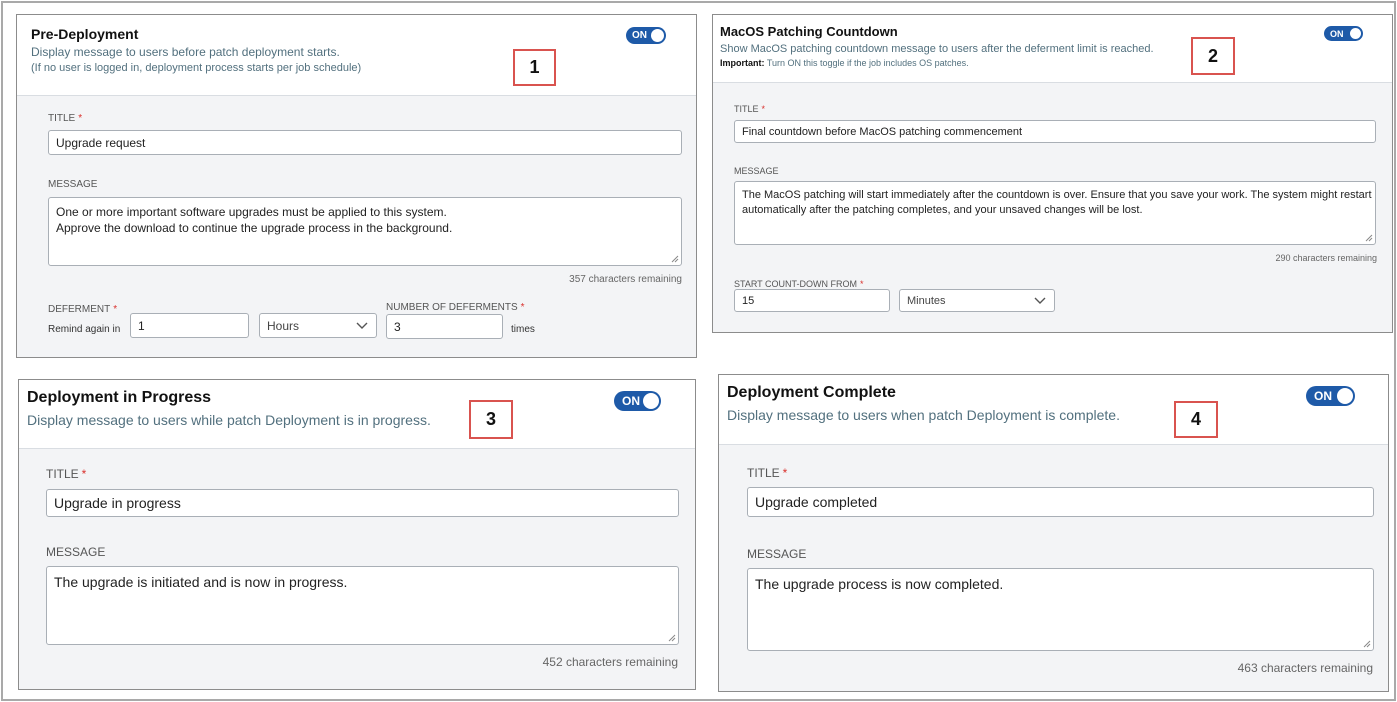 This screenshot has width=1397, height=702. What do you see at coordinates (1213, 56) in the screenshot?
I see `callout-badge-2: 2` at bounding box center [1213, 56].